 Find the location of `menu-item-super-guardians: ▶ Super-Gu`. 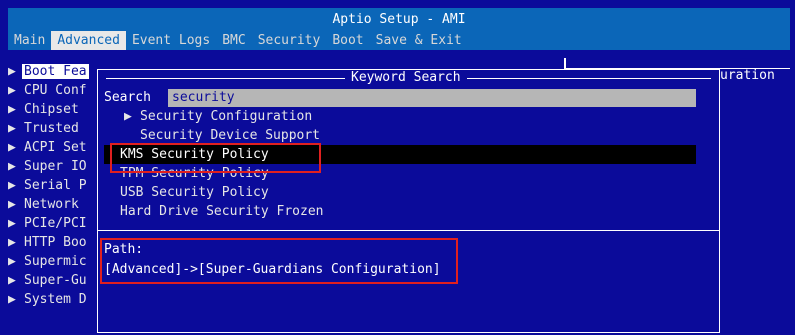

menu-item-super-guardians: ▶ Super-Gu is located at coordinates (53, 280).